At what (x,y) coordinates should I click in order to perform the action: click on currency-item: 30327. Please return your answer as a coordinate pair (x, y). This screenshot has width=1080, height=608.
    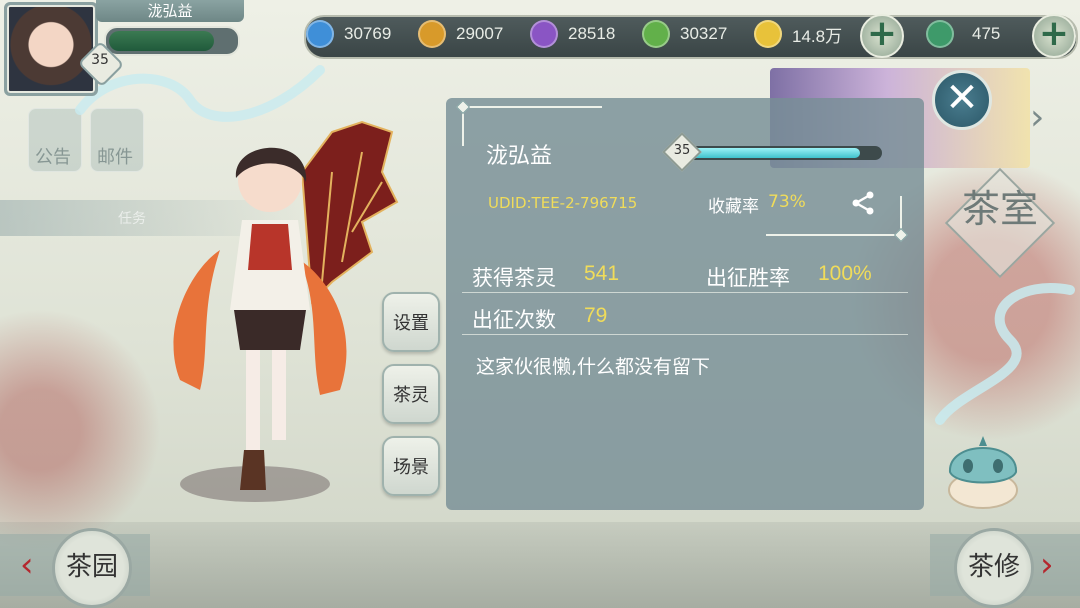
    Looking at the image, I should click on (684, 34).